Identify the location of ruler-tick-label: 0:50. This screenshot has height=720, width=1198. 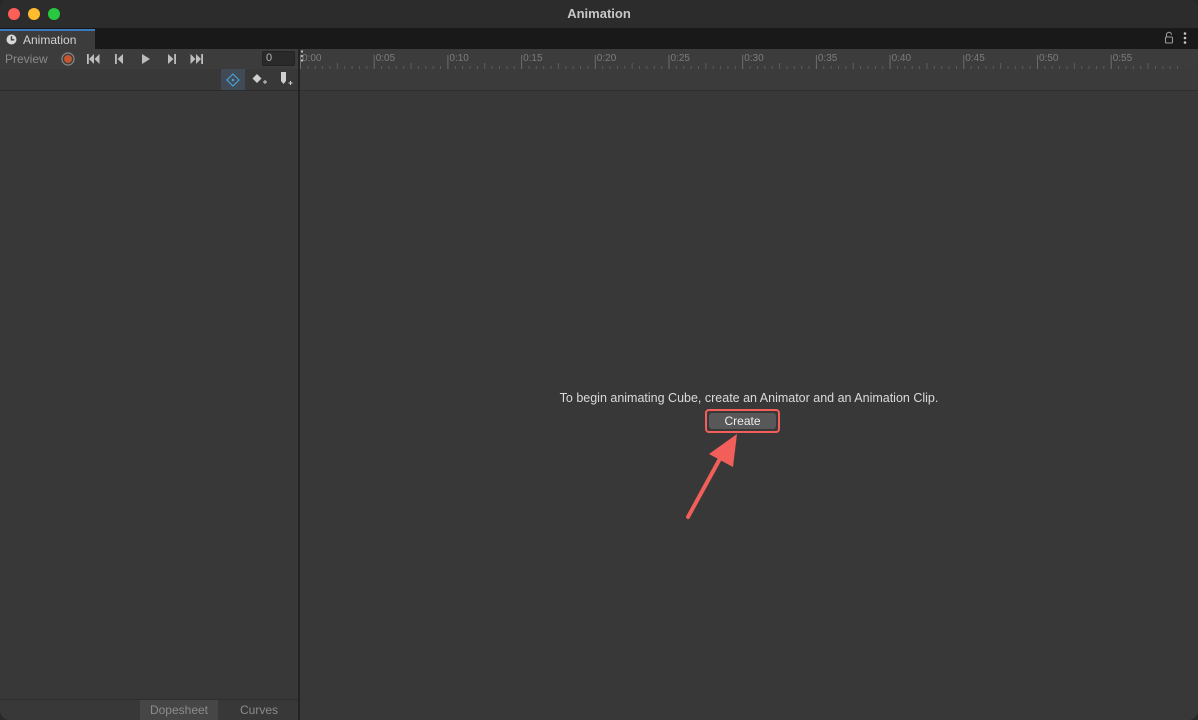
(1049, 58).